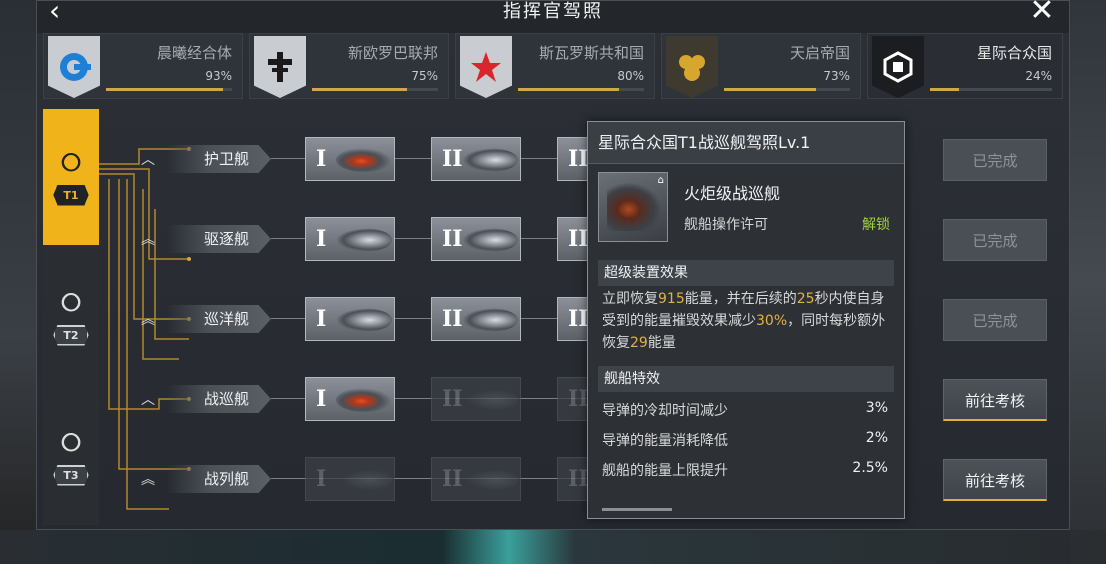  I want to click on faction-tab-3: 天启帝国 73%, so click(761, 66).